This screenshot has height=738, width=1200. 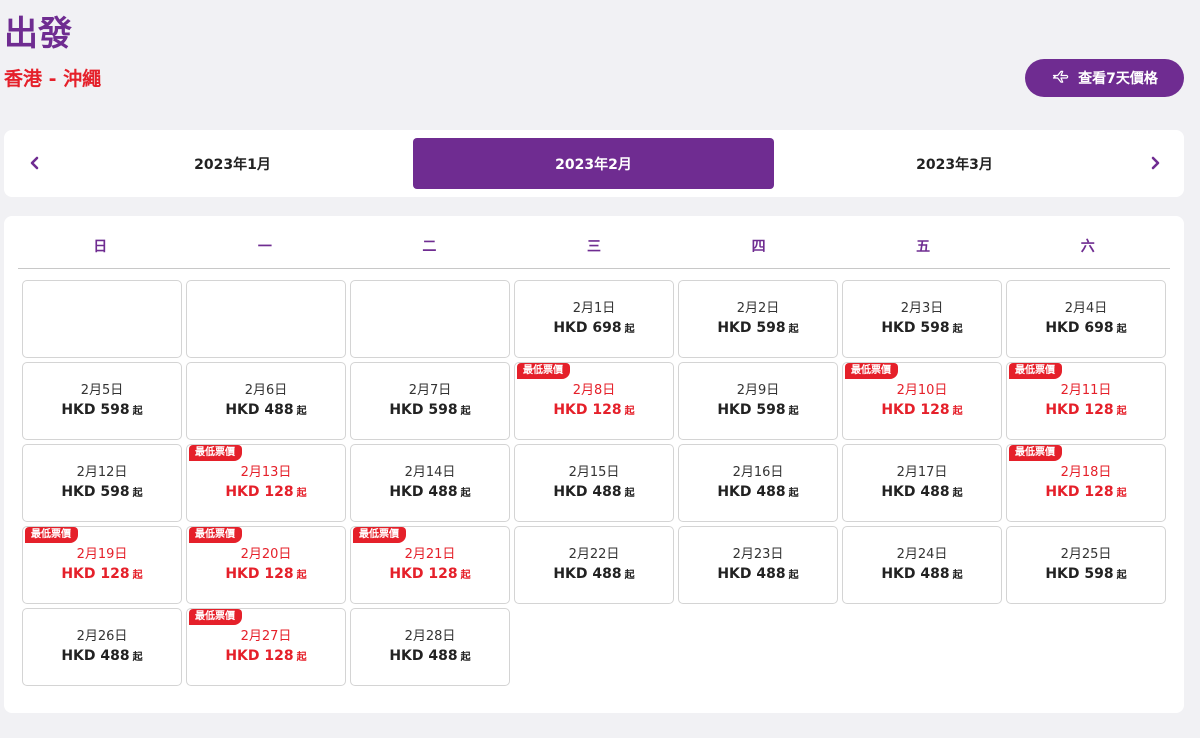 I want to click on calendar-day-cell: 最低票價 2月13日 HKD 128 起, so click(x=266, y=483).